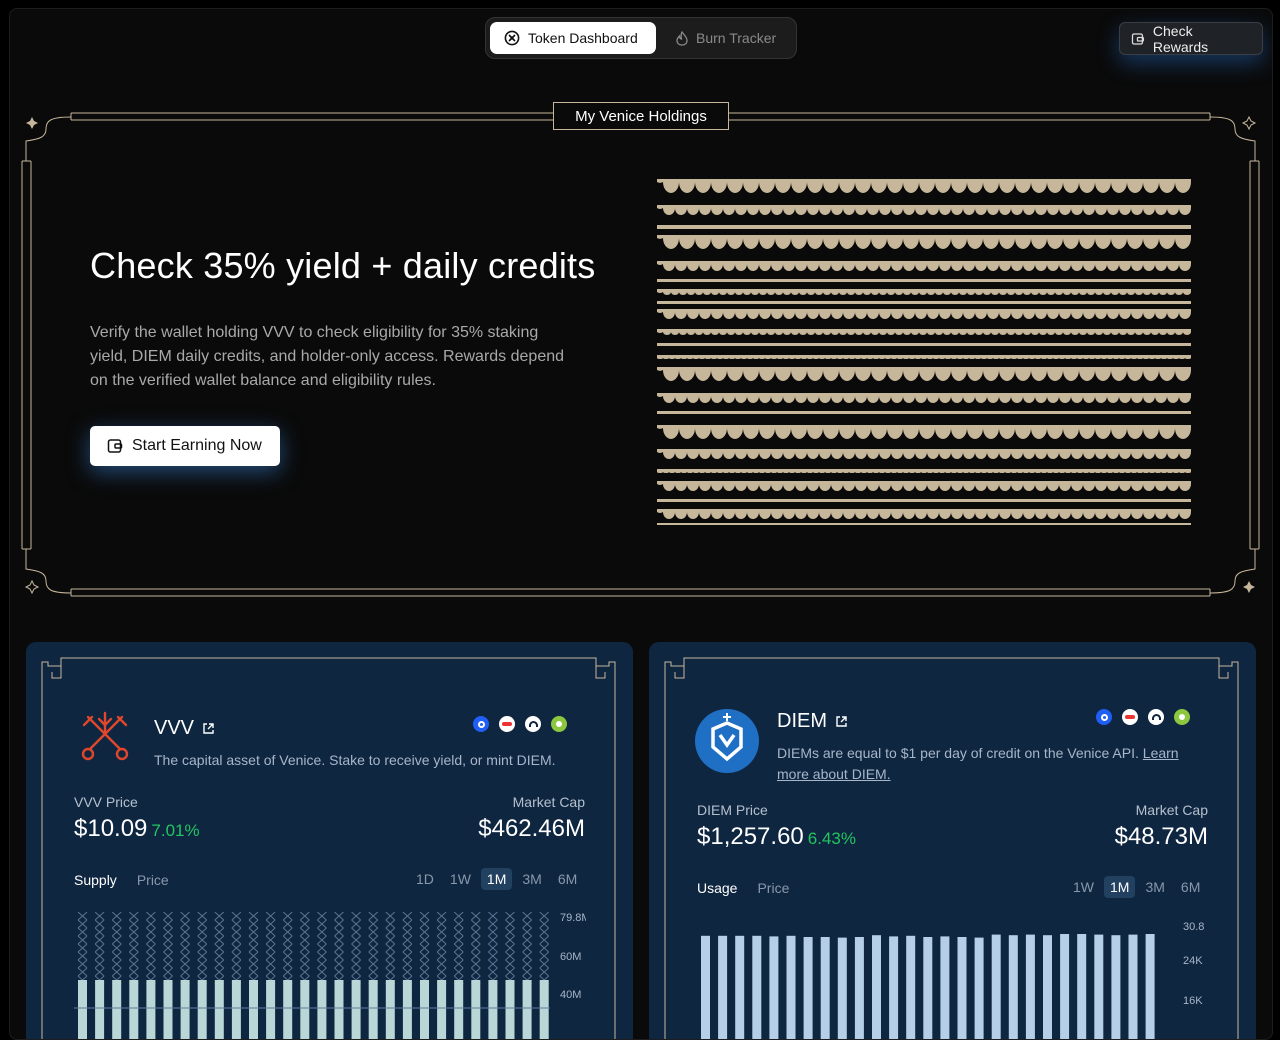 The image size is (1280, 1040). I want to click on hero-pattern-art, so click(924, 352).